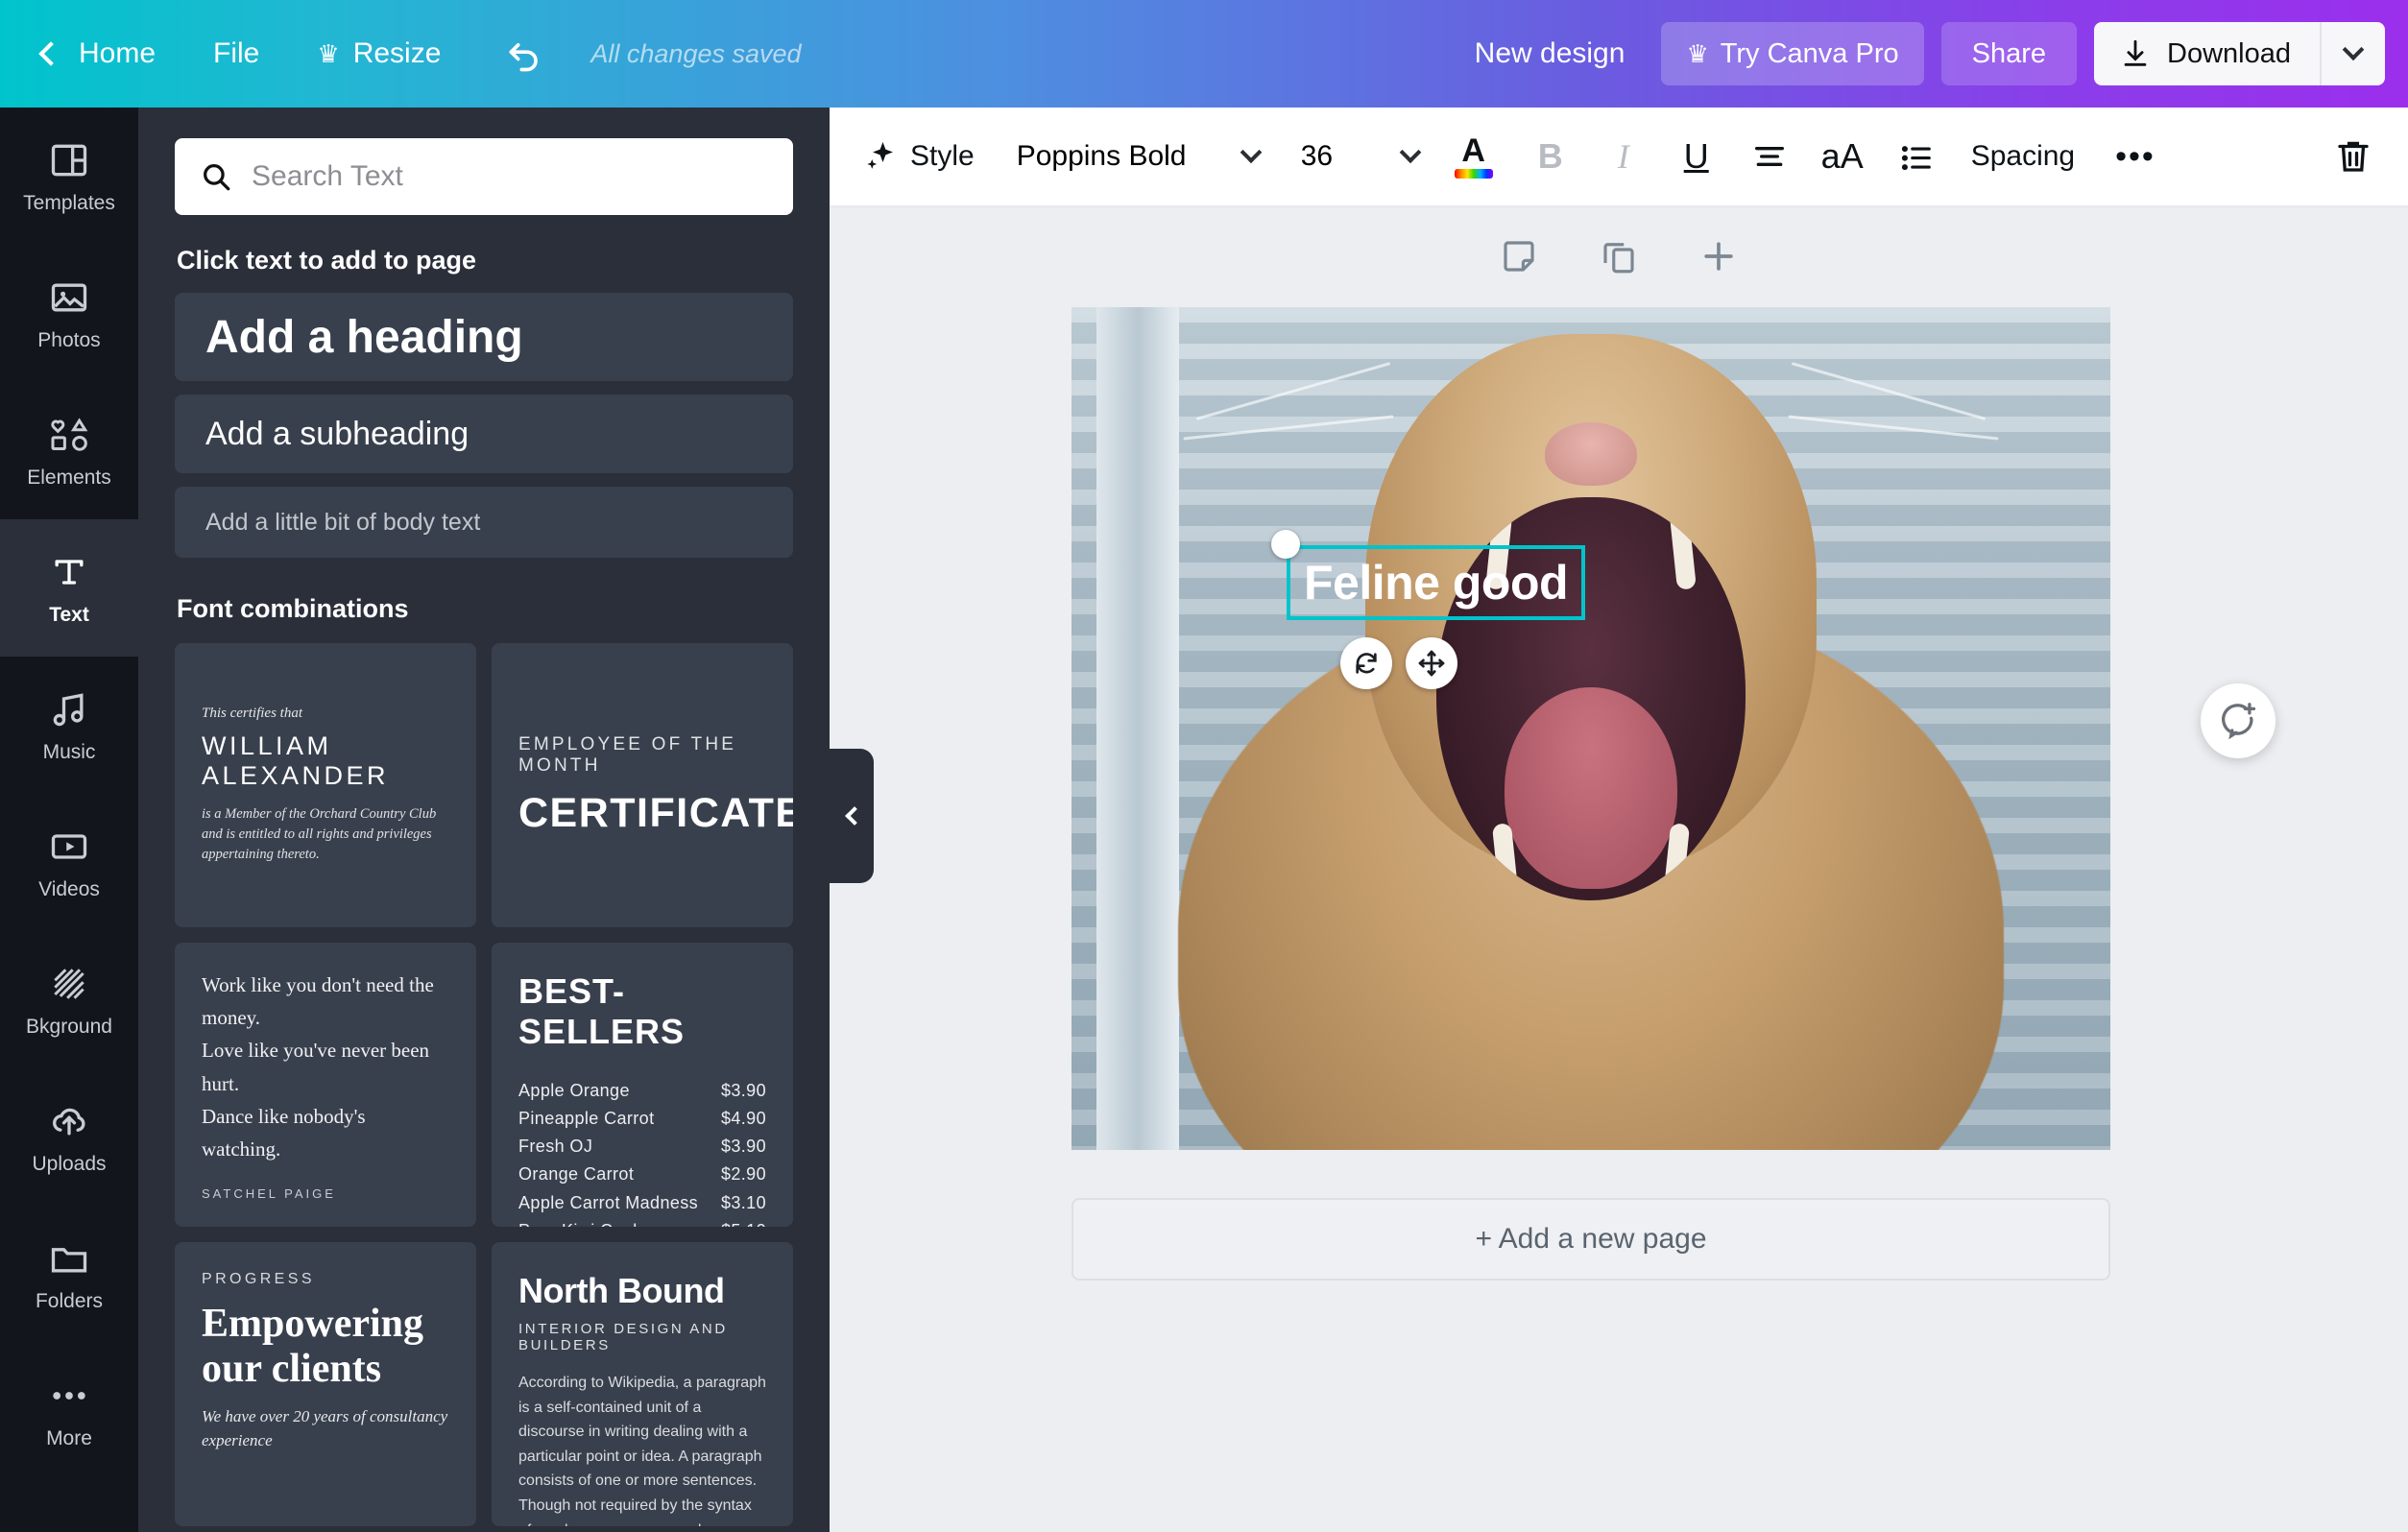 The height and width of the screenshot is (1532, 2408). What do you see at coordinates (642, 1091) in the screenshot?
I see `menu-row: Apple Orange $3.90` at bounding box center [642, 1091].